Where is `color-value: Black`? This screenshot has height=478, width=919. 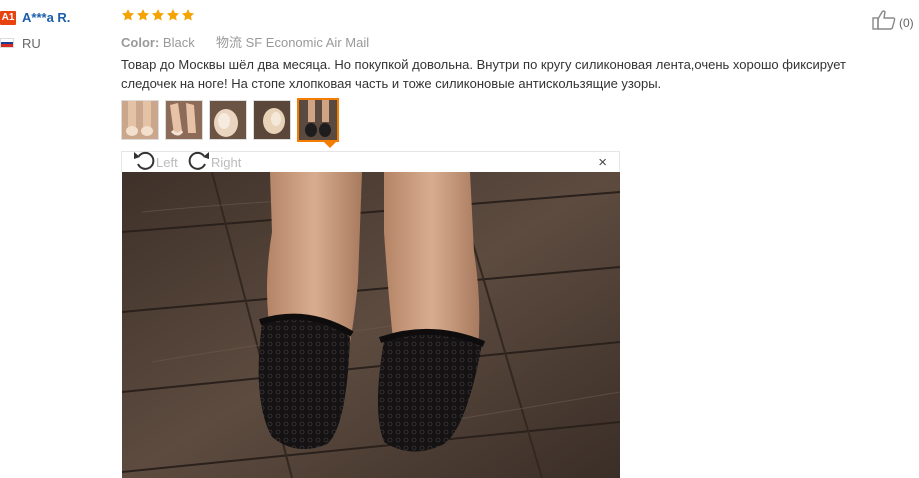 color-value: Black is located at coordinates (178, 42).